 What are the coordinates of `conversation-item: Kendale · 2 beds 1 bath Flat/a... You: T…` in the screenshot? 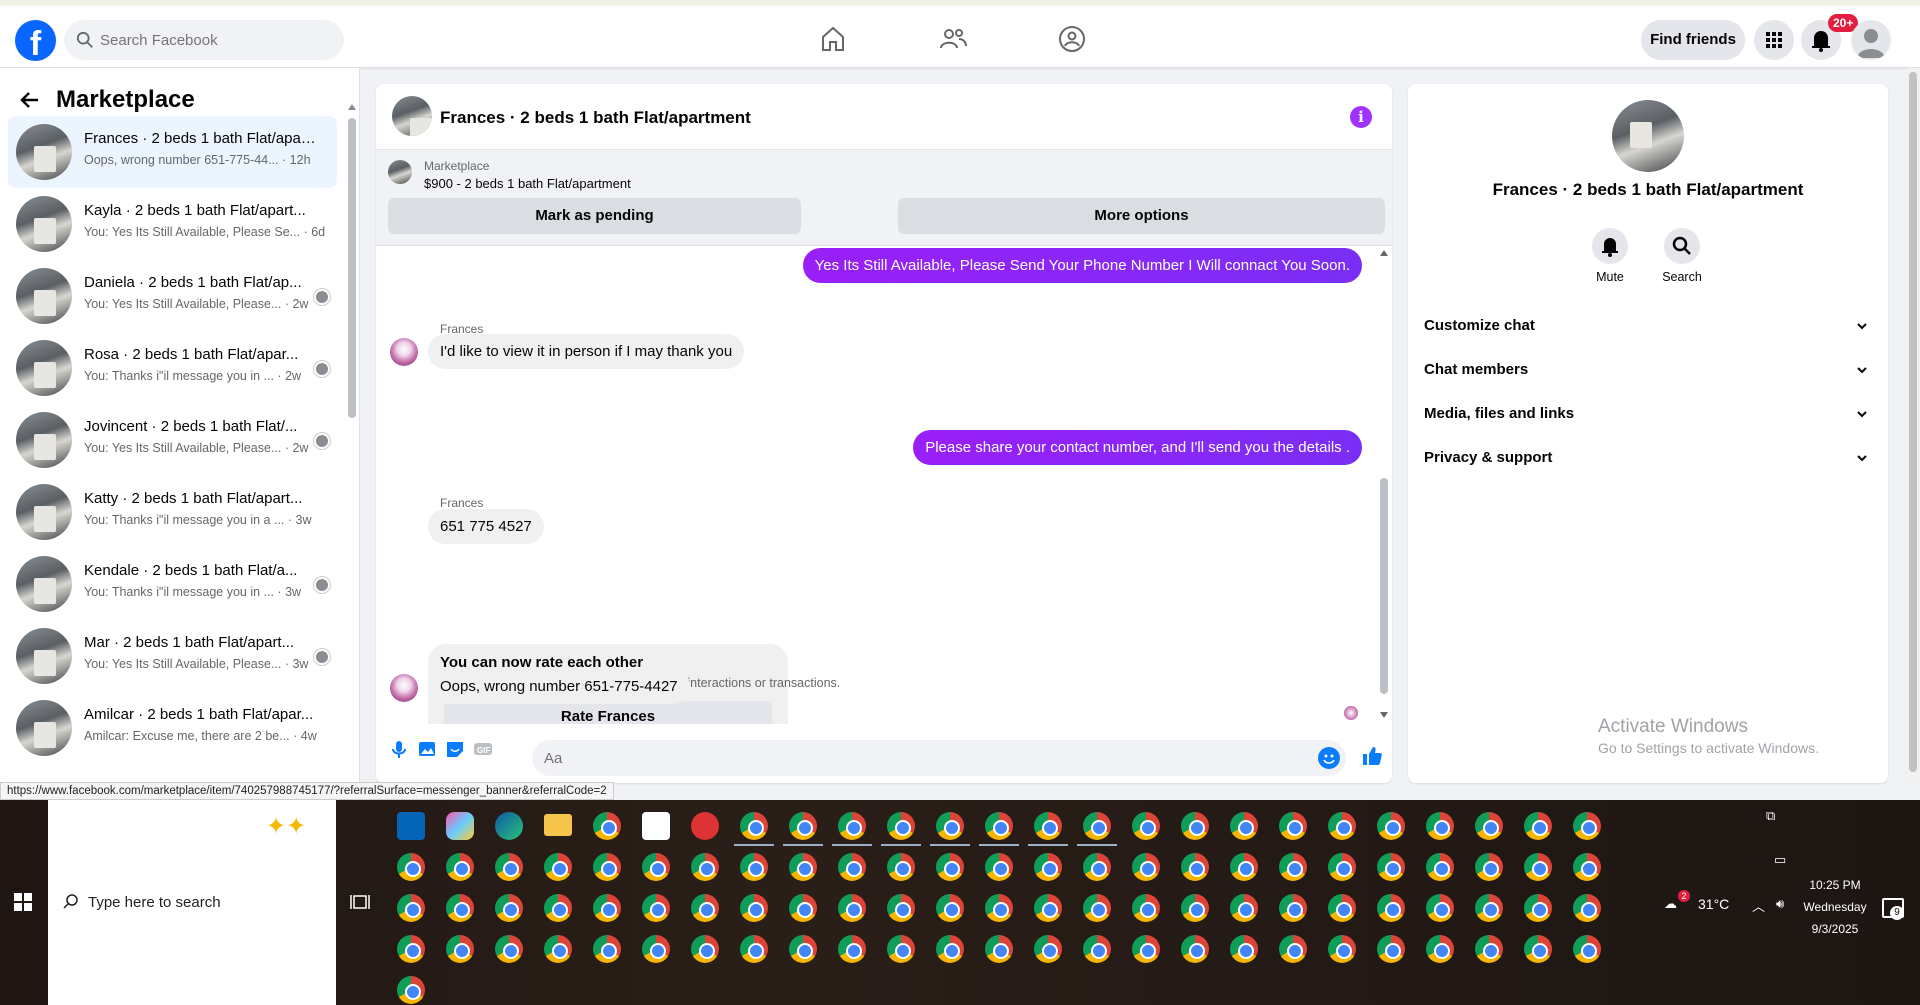 It's located at (172, 584).